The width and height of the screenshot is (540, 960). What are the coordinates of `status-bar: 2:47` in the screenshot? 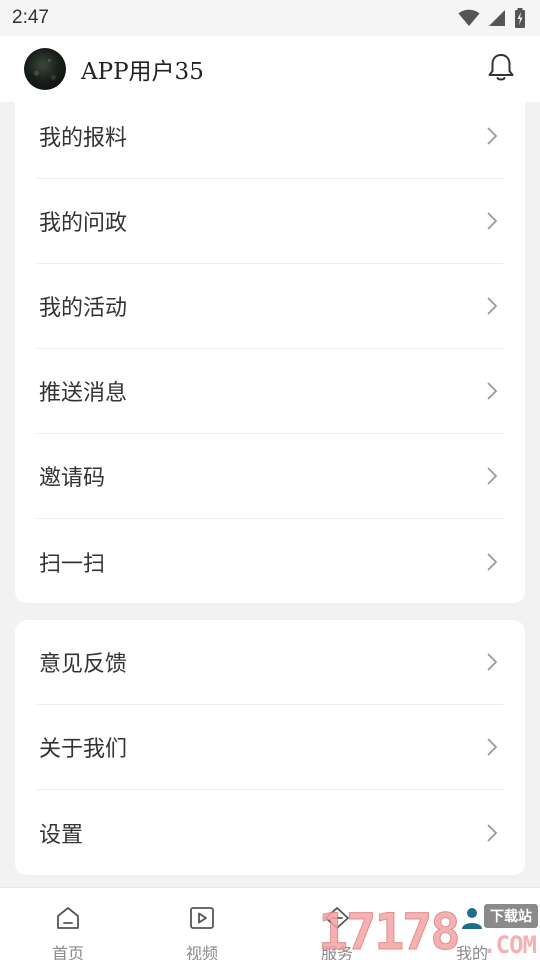 It's located at (270, 18).